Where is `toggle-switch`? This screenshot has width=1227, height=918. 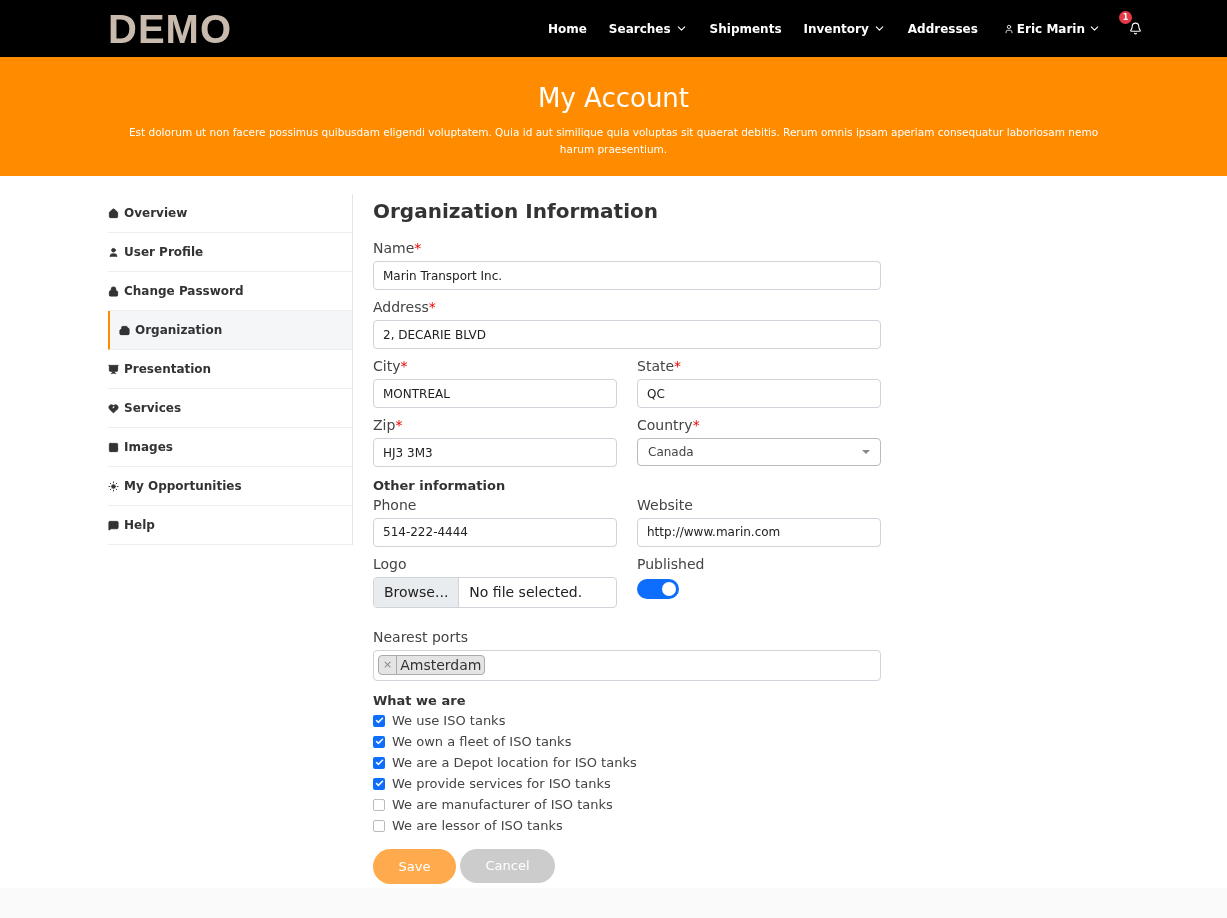 toggle-switch is located at coordinates (658, 588).